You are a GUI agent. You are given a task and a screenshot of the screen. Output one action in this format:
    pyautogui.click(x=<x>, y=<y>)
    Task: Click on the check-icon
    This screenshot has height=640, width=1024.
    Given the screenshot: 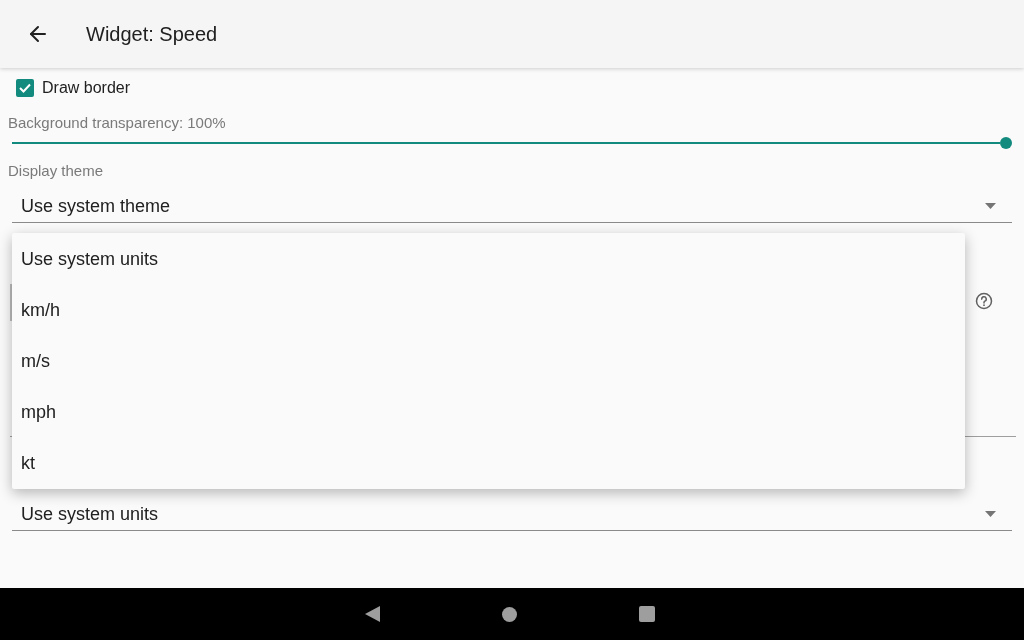 What is the action you would take?
    pyautogui.click(x=25, y=88)
    